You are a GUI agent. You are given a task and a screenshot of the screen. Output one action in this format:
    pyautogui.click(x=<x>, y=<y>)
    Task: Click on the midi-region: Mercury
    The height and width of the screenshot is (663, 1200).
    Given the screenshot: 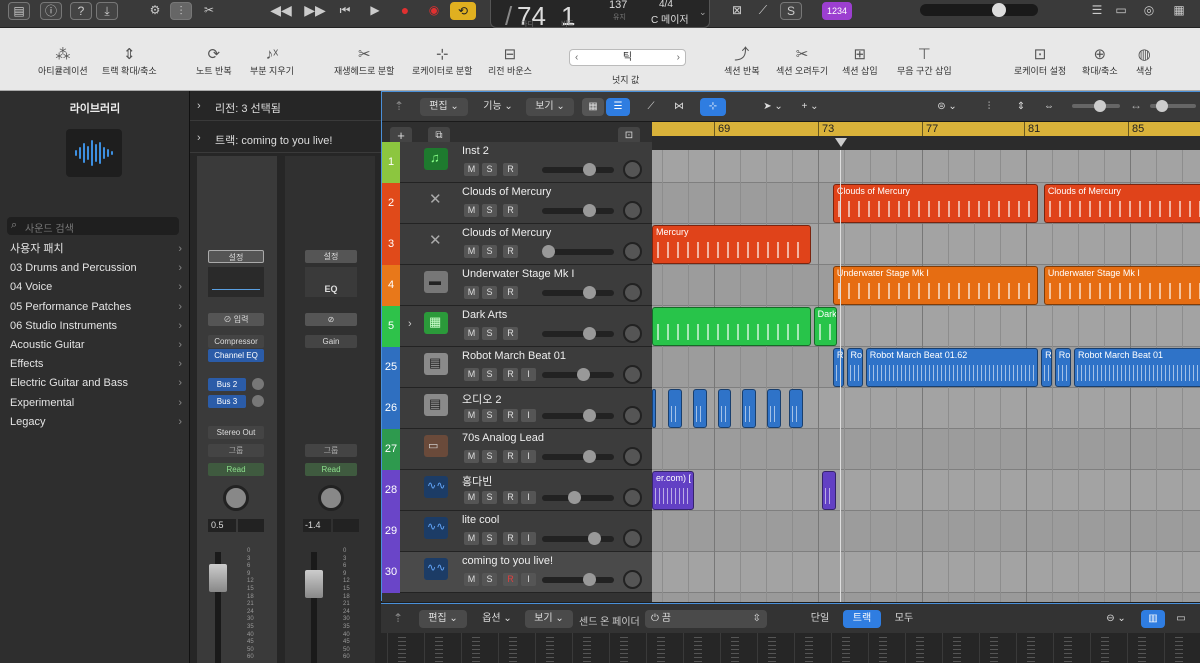 What is the action you would take?
    pyautogui.click(x=731, y=244)
    